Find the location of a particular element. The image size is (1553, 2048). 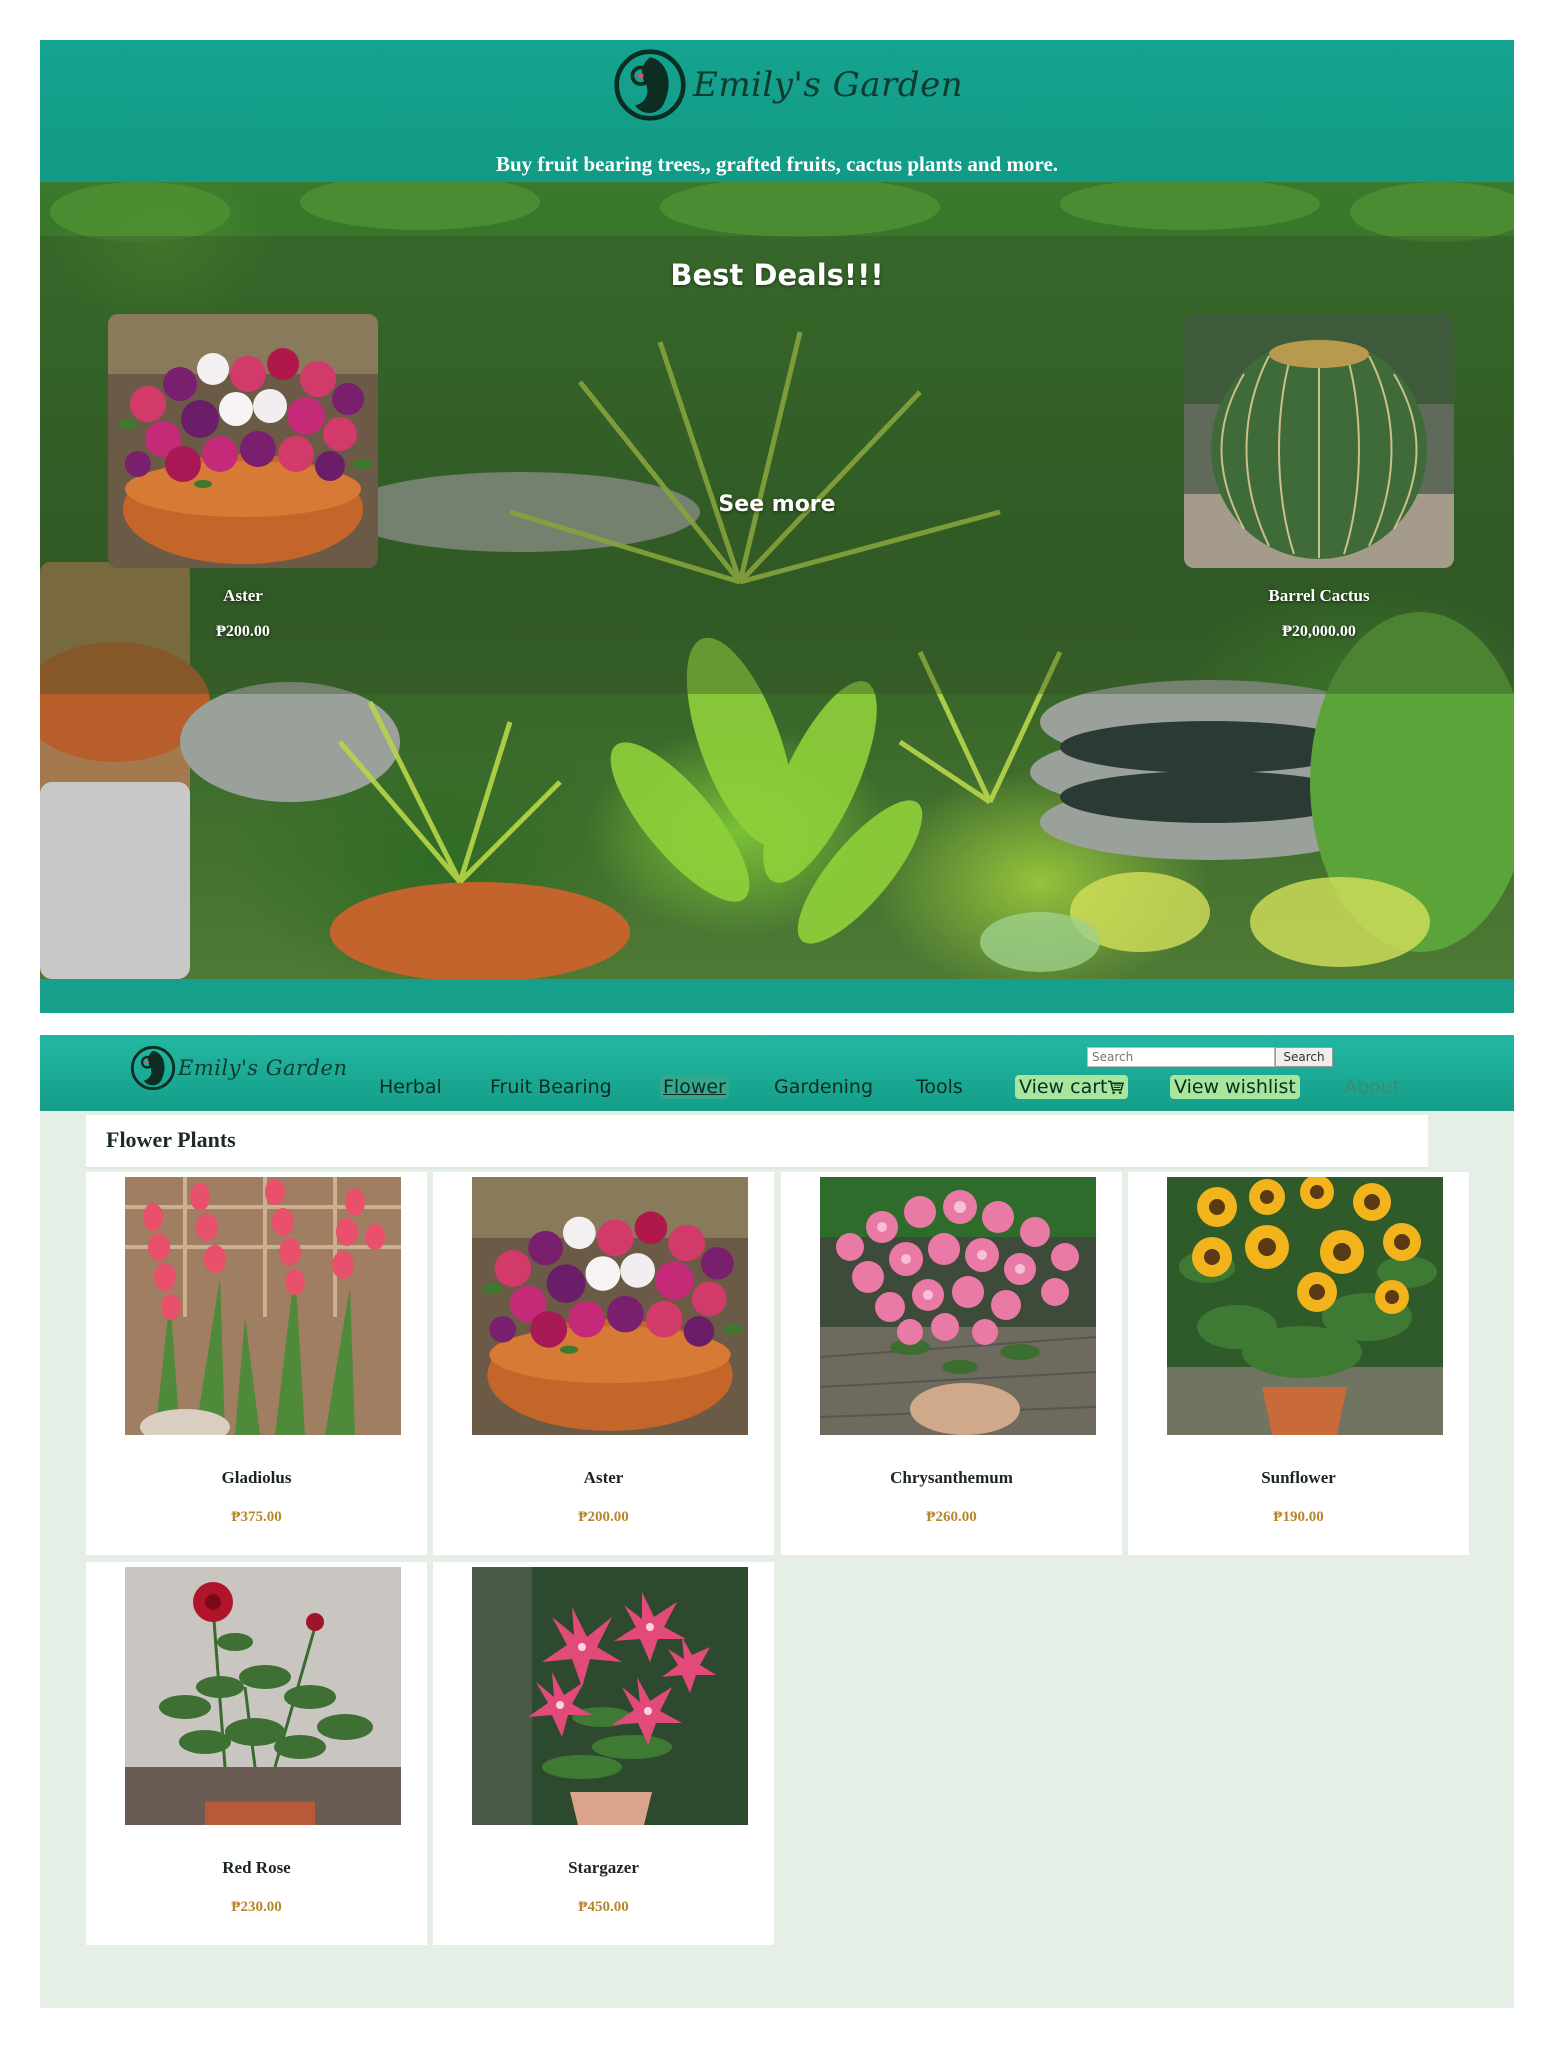

red-rose-photo is located at coordinates (263, 1696).